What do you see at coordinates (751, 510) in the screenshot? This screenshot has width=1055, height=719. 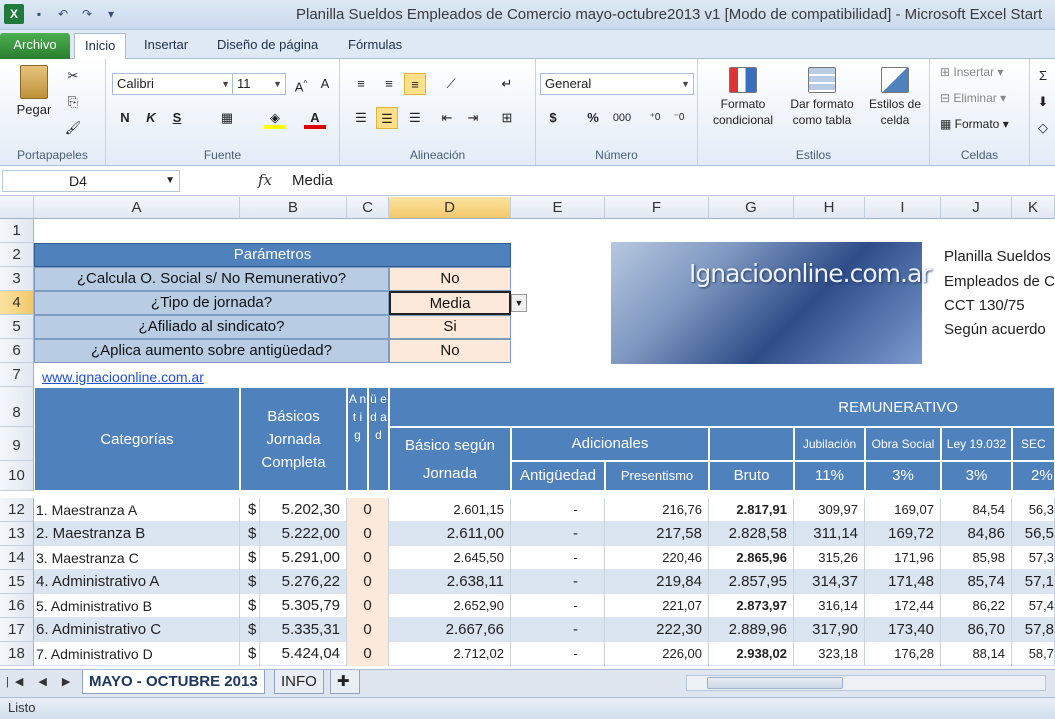 I see `cell-bruto: 2.817,91` at bounding box center [751, 510].